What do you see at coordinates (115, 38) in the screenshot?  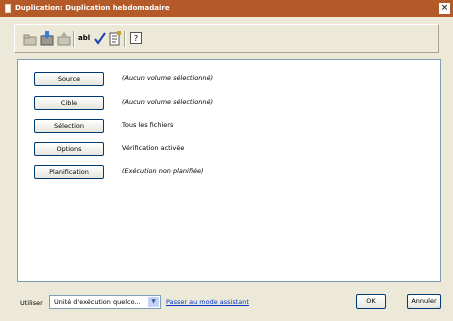 I see `properties-icon` at bounding box center [115, 38].